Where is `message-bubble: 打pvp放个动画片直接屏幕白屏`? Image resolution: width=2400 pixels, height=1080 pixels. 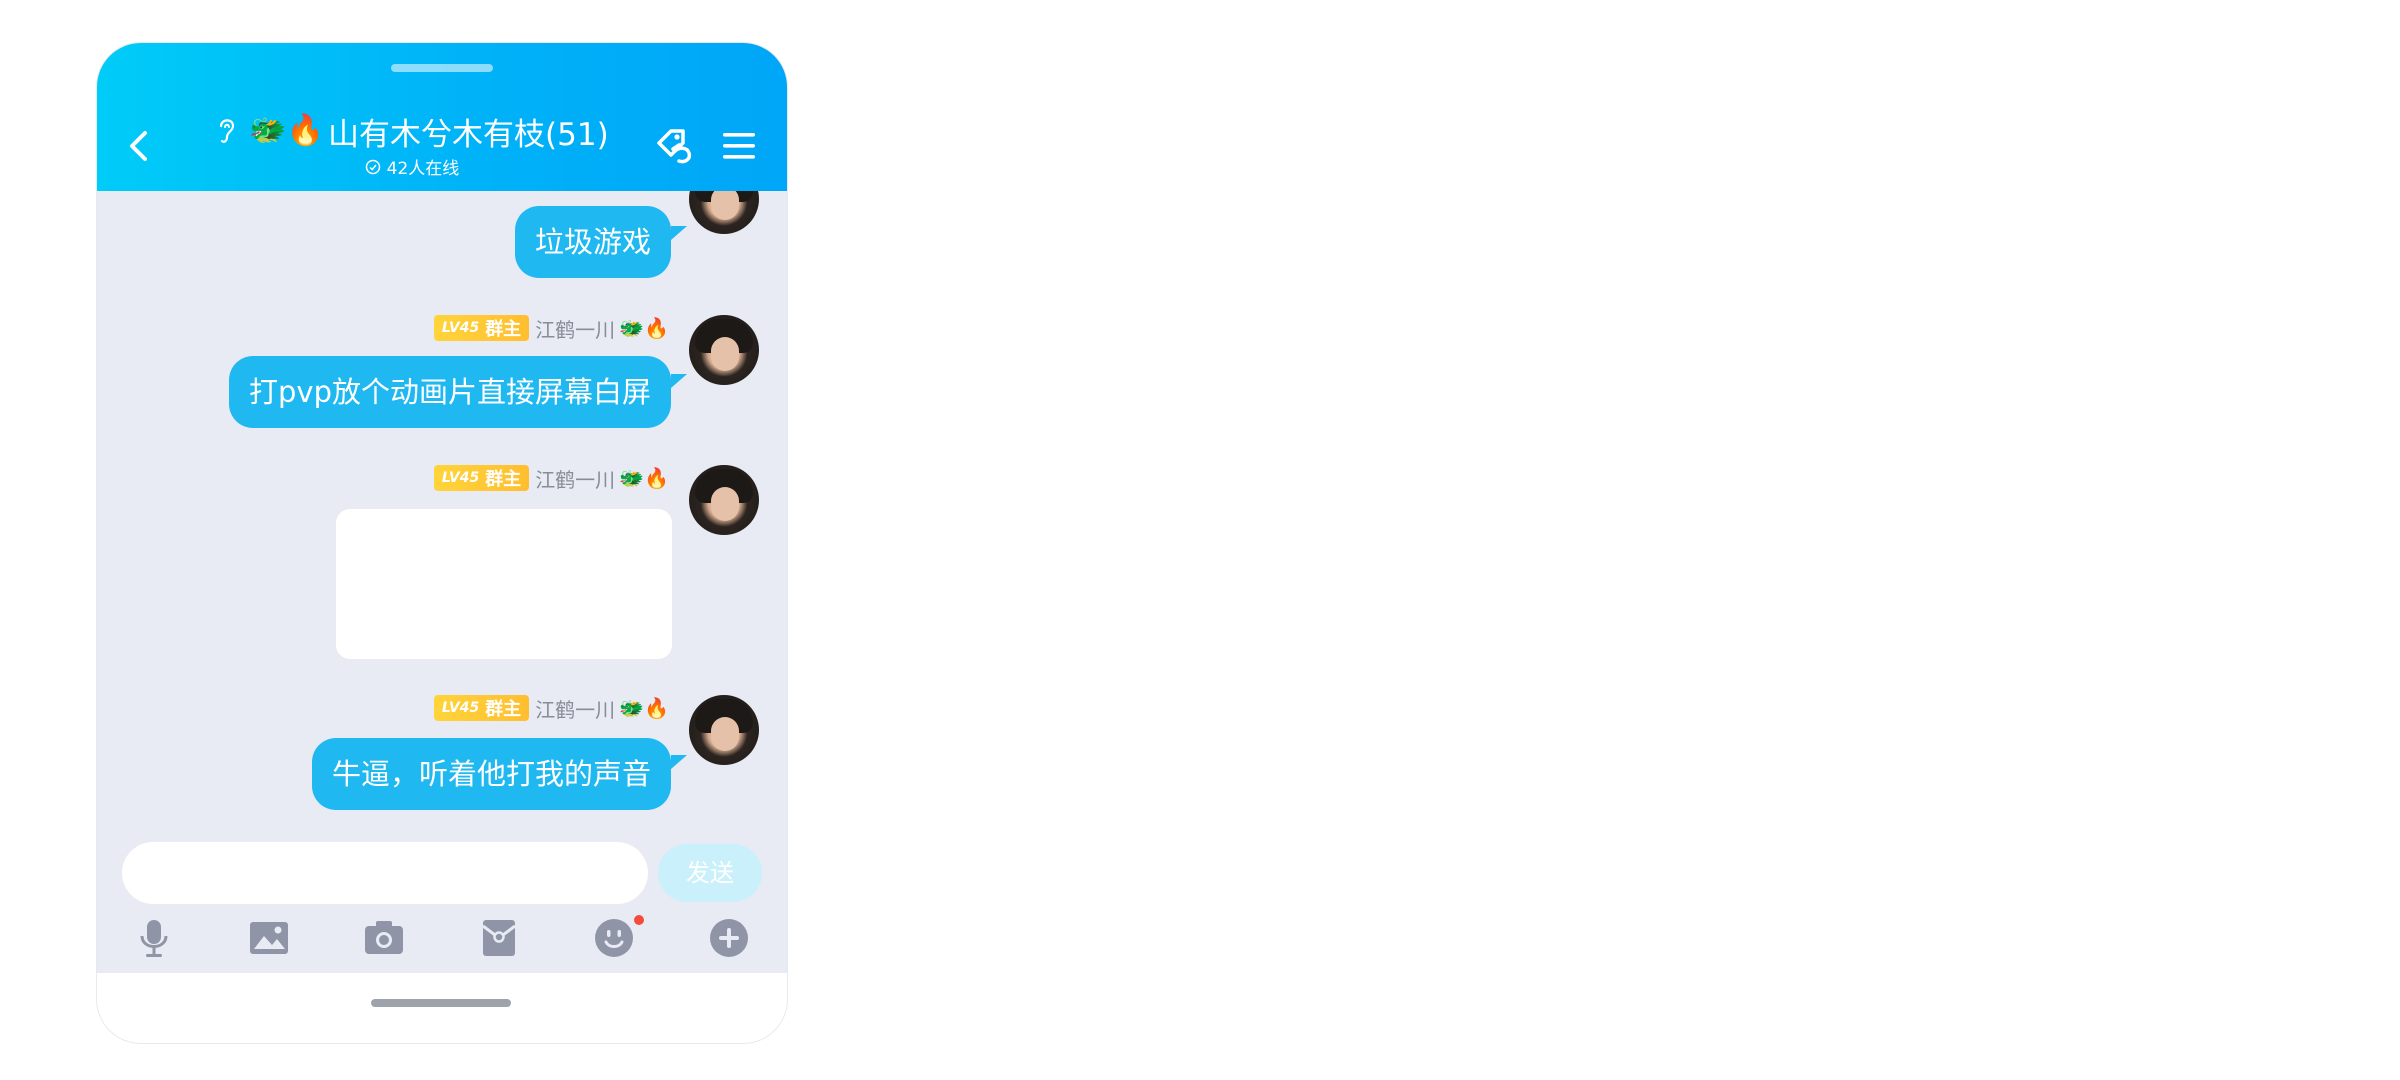 message-bubble: 打pvp放个动画片直接屏幕白屏 is located at coordinates (450, 392).